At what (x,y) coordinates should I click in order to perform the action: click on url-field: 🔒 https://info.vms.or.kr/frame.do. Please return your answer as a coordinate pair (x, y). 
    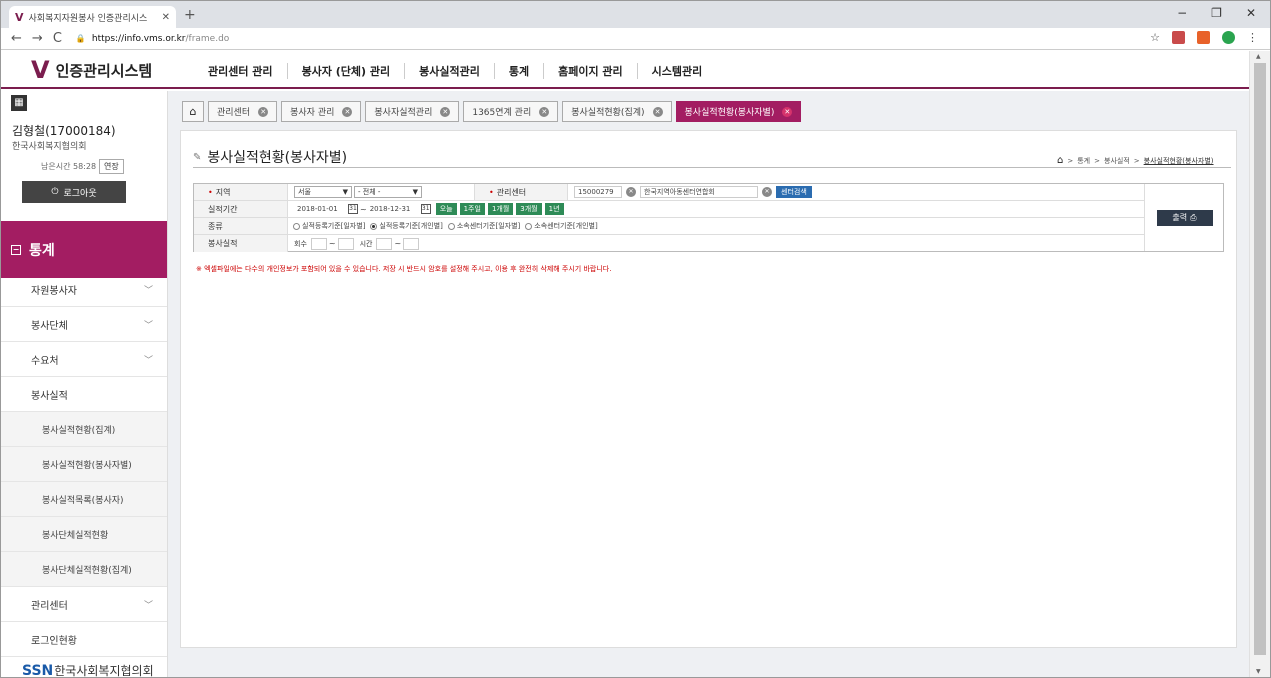
    Looking at the image, I should click on (152, 39).